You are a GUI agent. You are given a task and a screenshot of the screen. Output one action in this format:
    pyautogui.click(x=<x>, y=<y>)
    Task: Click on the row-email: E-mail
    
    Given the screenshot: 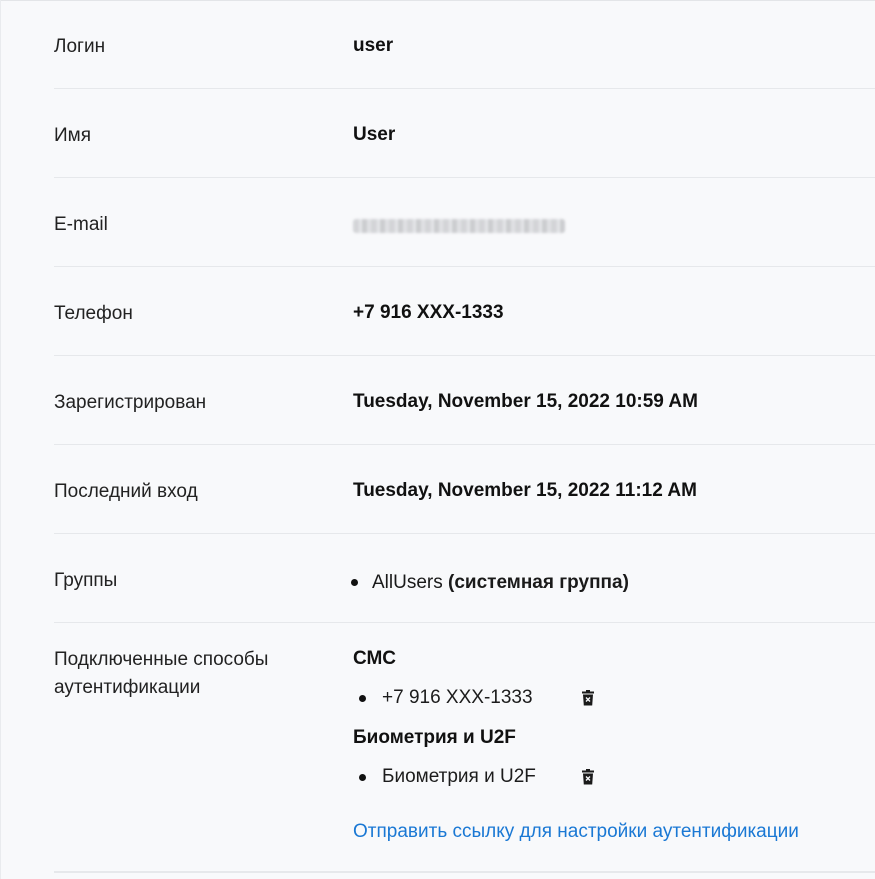 What is the action you would take?
    pyautogui.click(x=464, y=222)
    